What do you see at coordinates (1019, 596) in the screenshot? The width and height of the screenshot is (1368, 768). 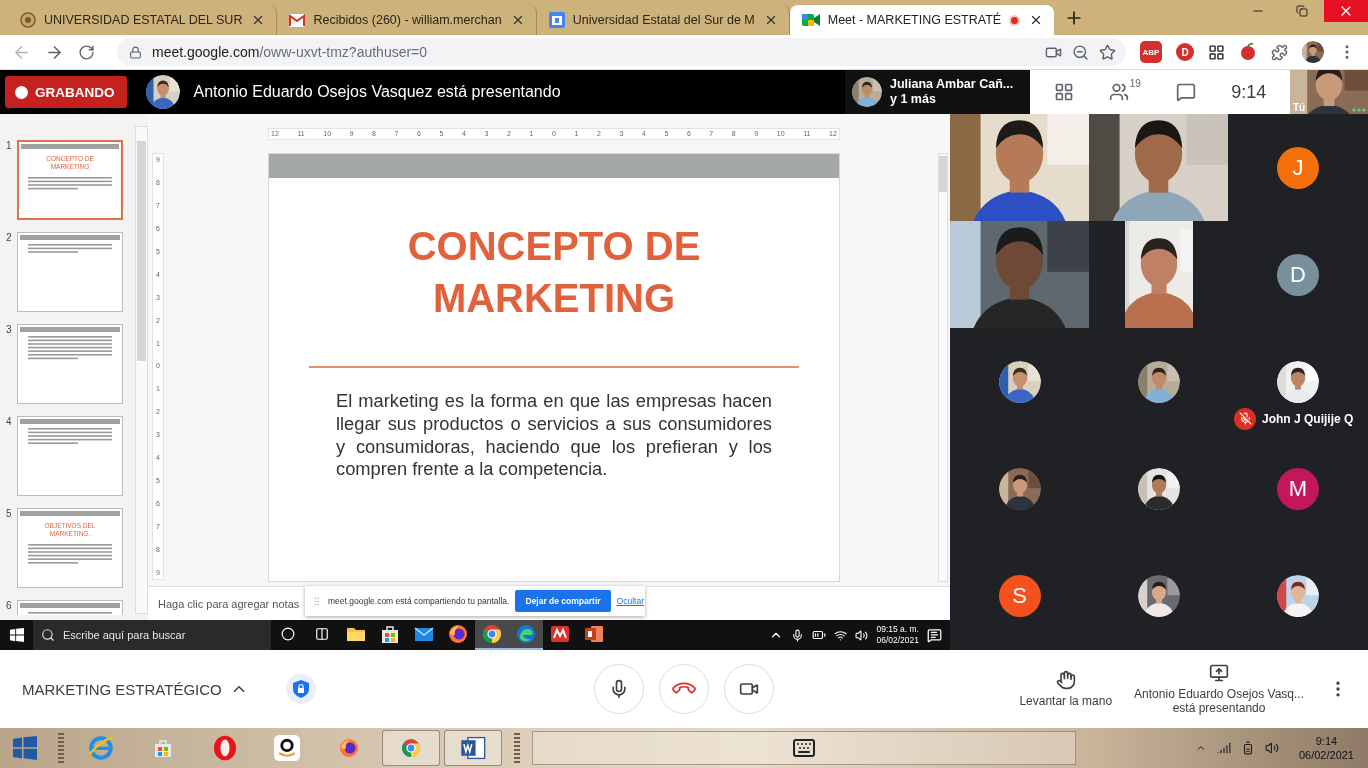 I see `letter-avatar: S` at bounding box center [1019, 596].